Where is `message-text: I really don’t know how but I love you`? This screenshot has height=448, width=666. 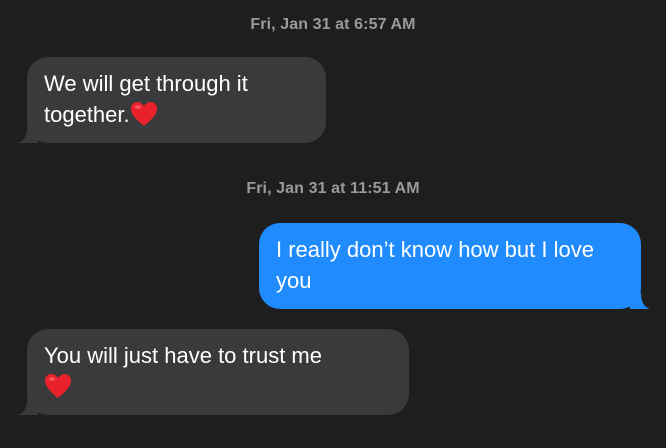
message-text: I really don’t know how but I love you is located at coordinates (435, 265).